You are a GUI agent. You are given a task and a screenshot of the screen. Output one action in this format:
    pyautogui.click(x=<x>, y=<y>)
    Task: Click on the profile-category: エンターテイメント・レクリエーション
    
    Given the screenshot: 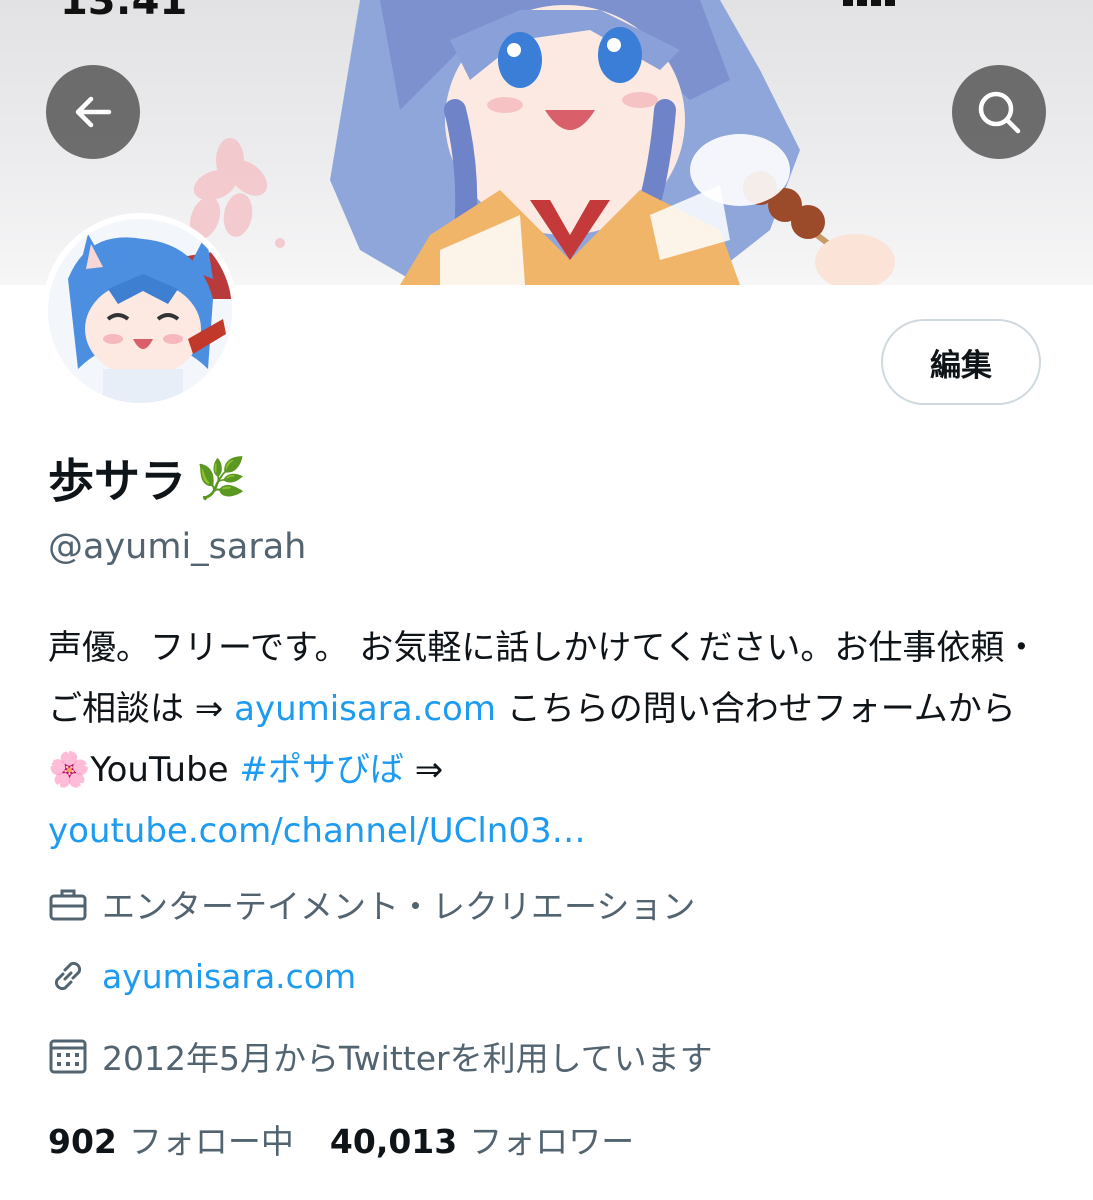 What is the action you would take?
    pyautogui.click(x=399, y=906)
    